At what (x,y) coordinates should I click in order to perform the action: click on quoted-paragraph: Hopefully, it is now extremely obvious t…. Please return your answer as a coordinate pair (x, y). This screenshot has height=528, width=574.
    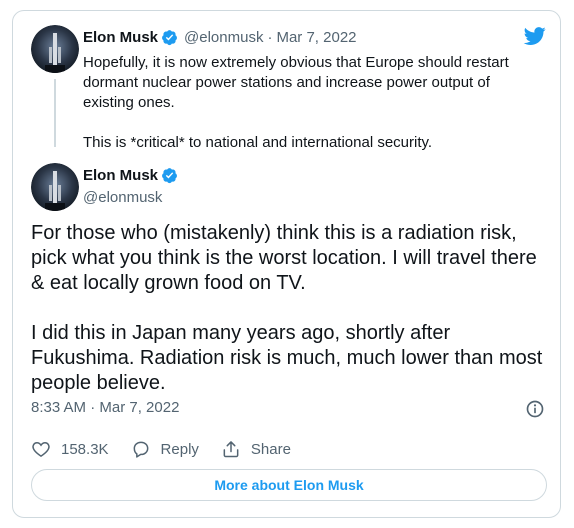
    Looking at the image, I should click on (296, 82).